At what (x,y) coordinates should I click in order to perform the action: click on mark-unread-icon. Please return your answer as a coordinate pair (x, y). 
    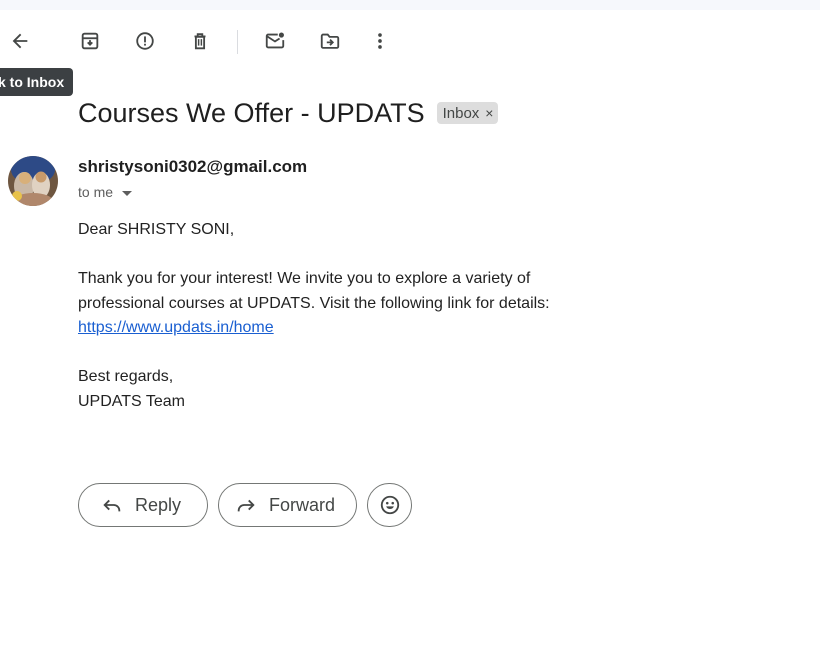
    Looking at the image, I should click on (275, 40).